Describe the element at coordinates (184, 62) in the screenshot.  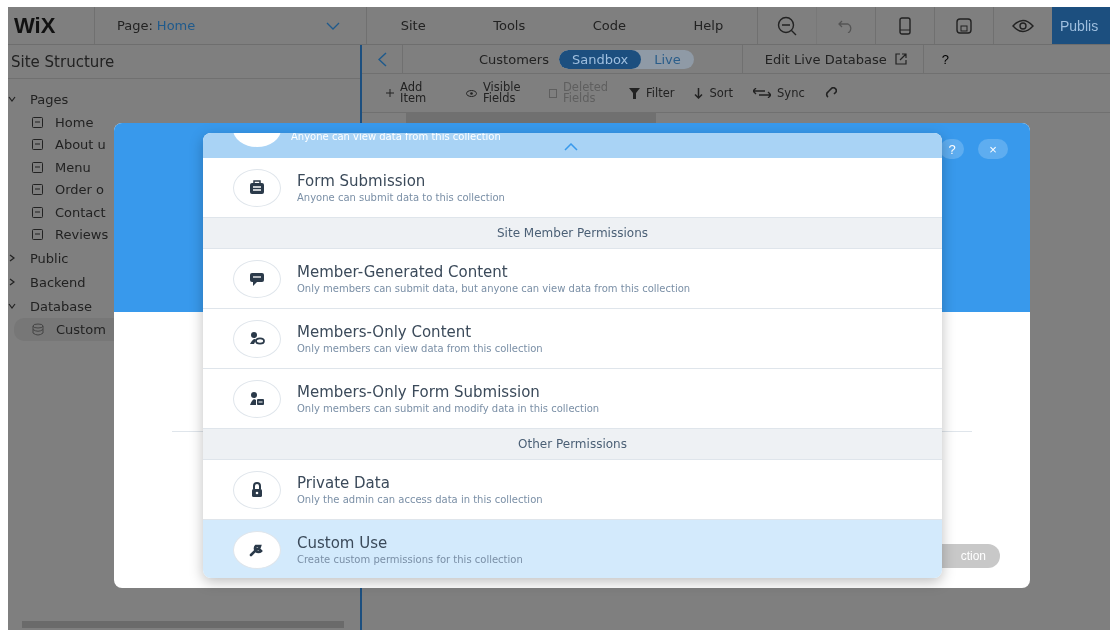
I see `panel-title: Site Structure` at that location.